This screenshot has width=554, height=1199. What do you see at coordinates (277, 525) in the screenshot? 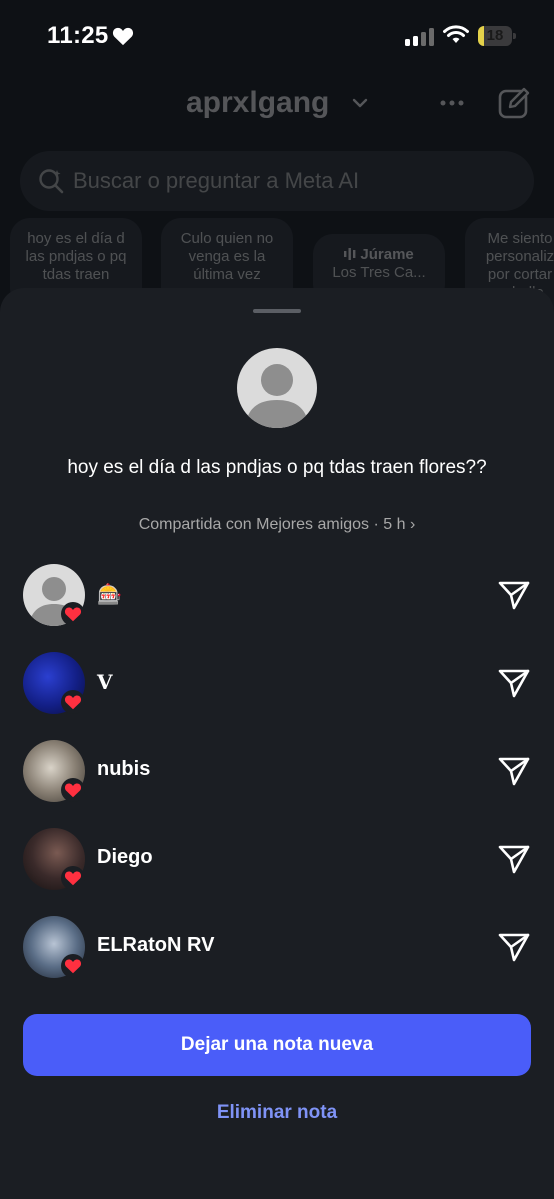
I see `audience-info-link: Compartida con Mejores amigos · 5 h ›` at bounding box center [277, 525].